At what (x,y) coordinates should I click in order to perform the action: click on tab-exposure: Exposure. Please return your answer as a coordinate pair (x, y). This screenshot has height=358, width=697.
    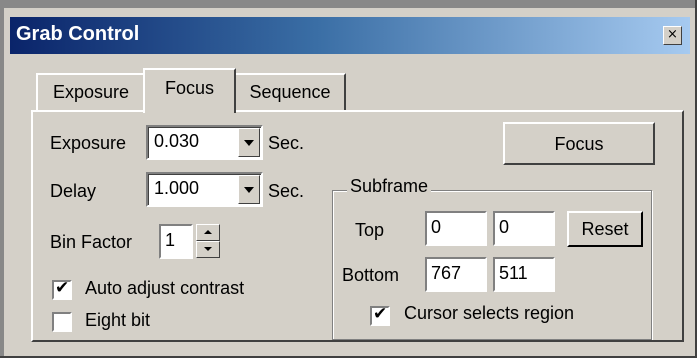
    Looking at the image, I should click on (91, 92).